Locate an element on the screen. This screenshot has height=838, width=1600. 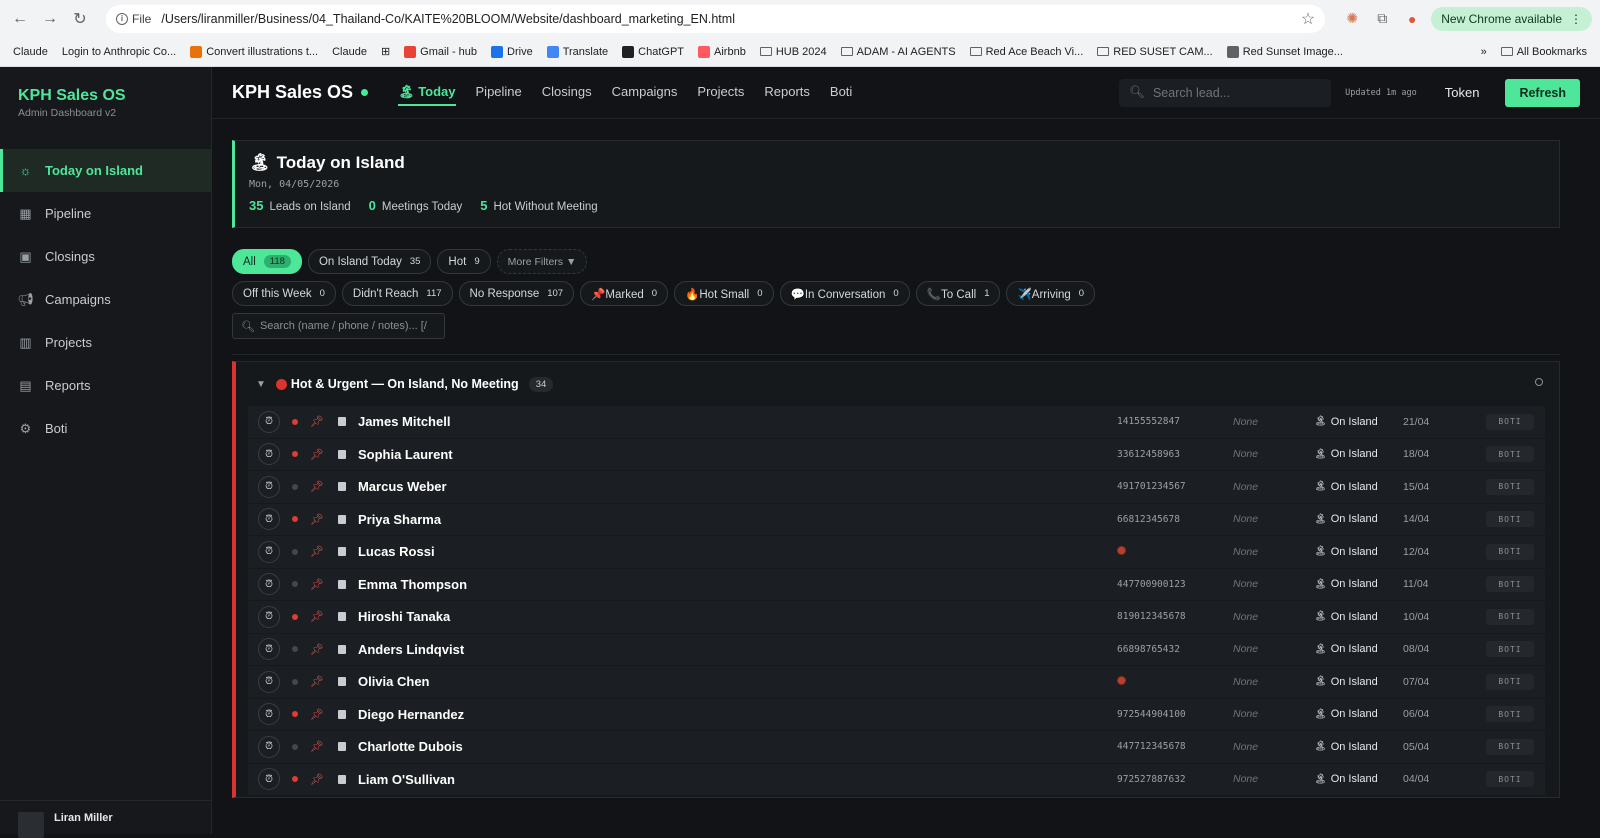
token-button: Token is located at coordinates (1462, 92).